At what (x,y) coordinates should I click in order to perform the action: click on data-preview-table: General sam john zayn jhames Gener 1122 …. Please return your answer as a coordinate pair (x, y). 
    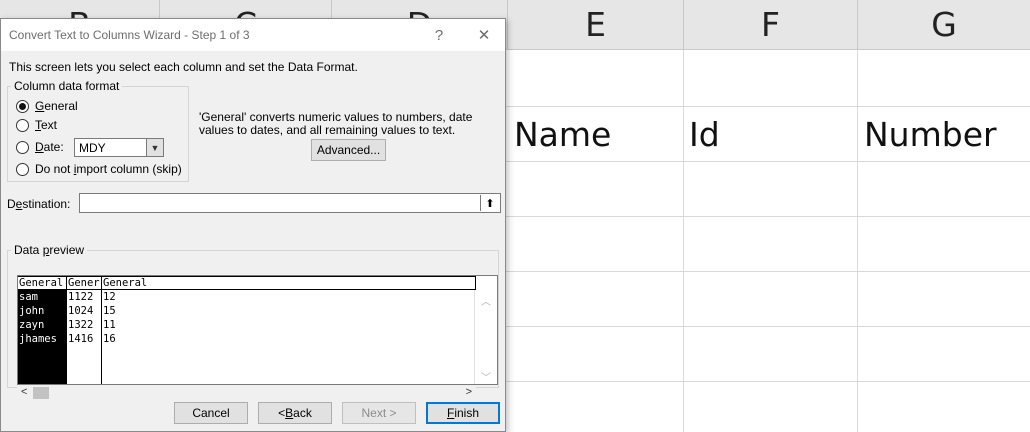
    Looking at the image, I should click on (257, 330).